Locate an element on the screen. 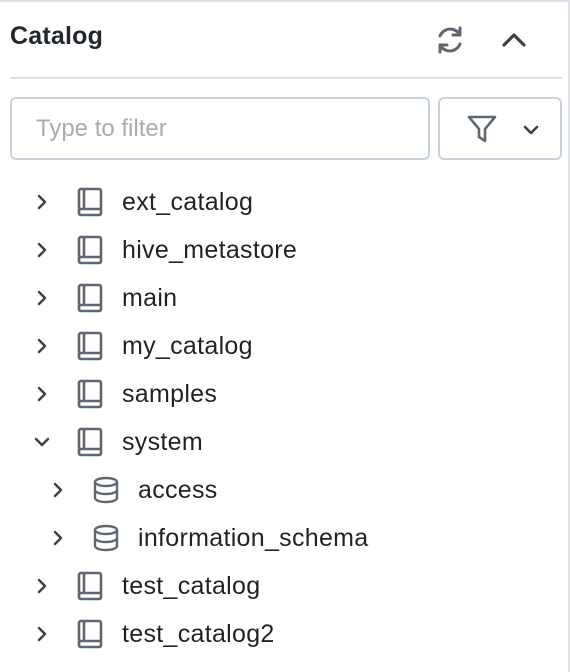  tree-item-label: test_catalog is located at coordinates (191, 586).